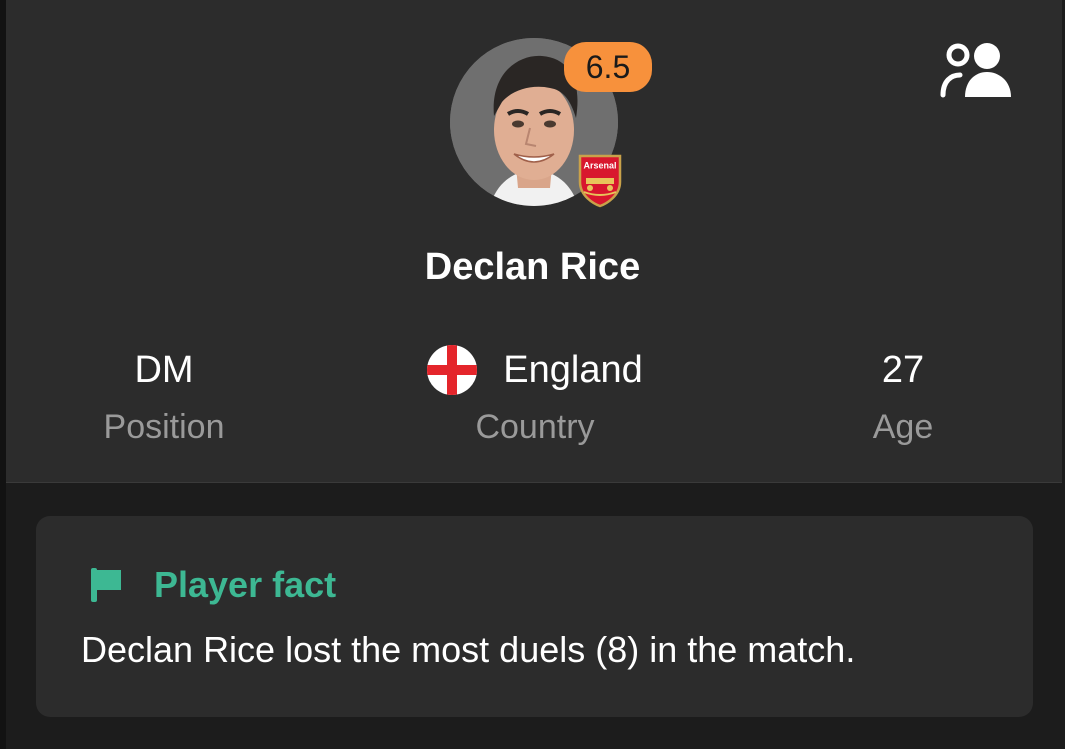 The width and height of the screenshot is (1065, 749). What do you see at coordinates (599, 166) in the screenshot?
I see `club-name-text: Arsenal` at bounding box center [599, 166].